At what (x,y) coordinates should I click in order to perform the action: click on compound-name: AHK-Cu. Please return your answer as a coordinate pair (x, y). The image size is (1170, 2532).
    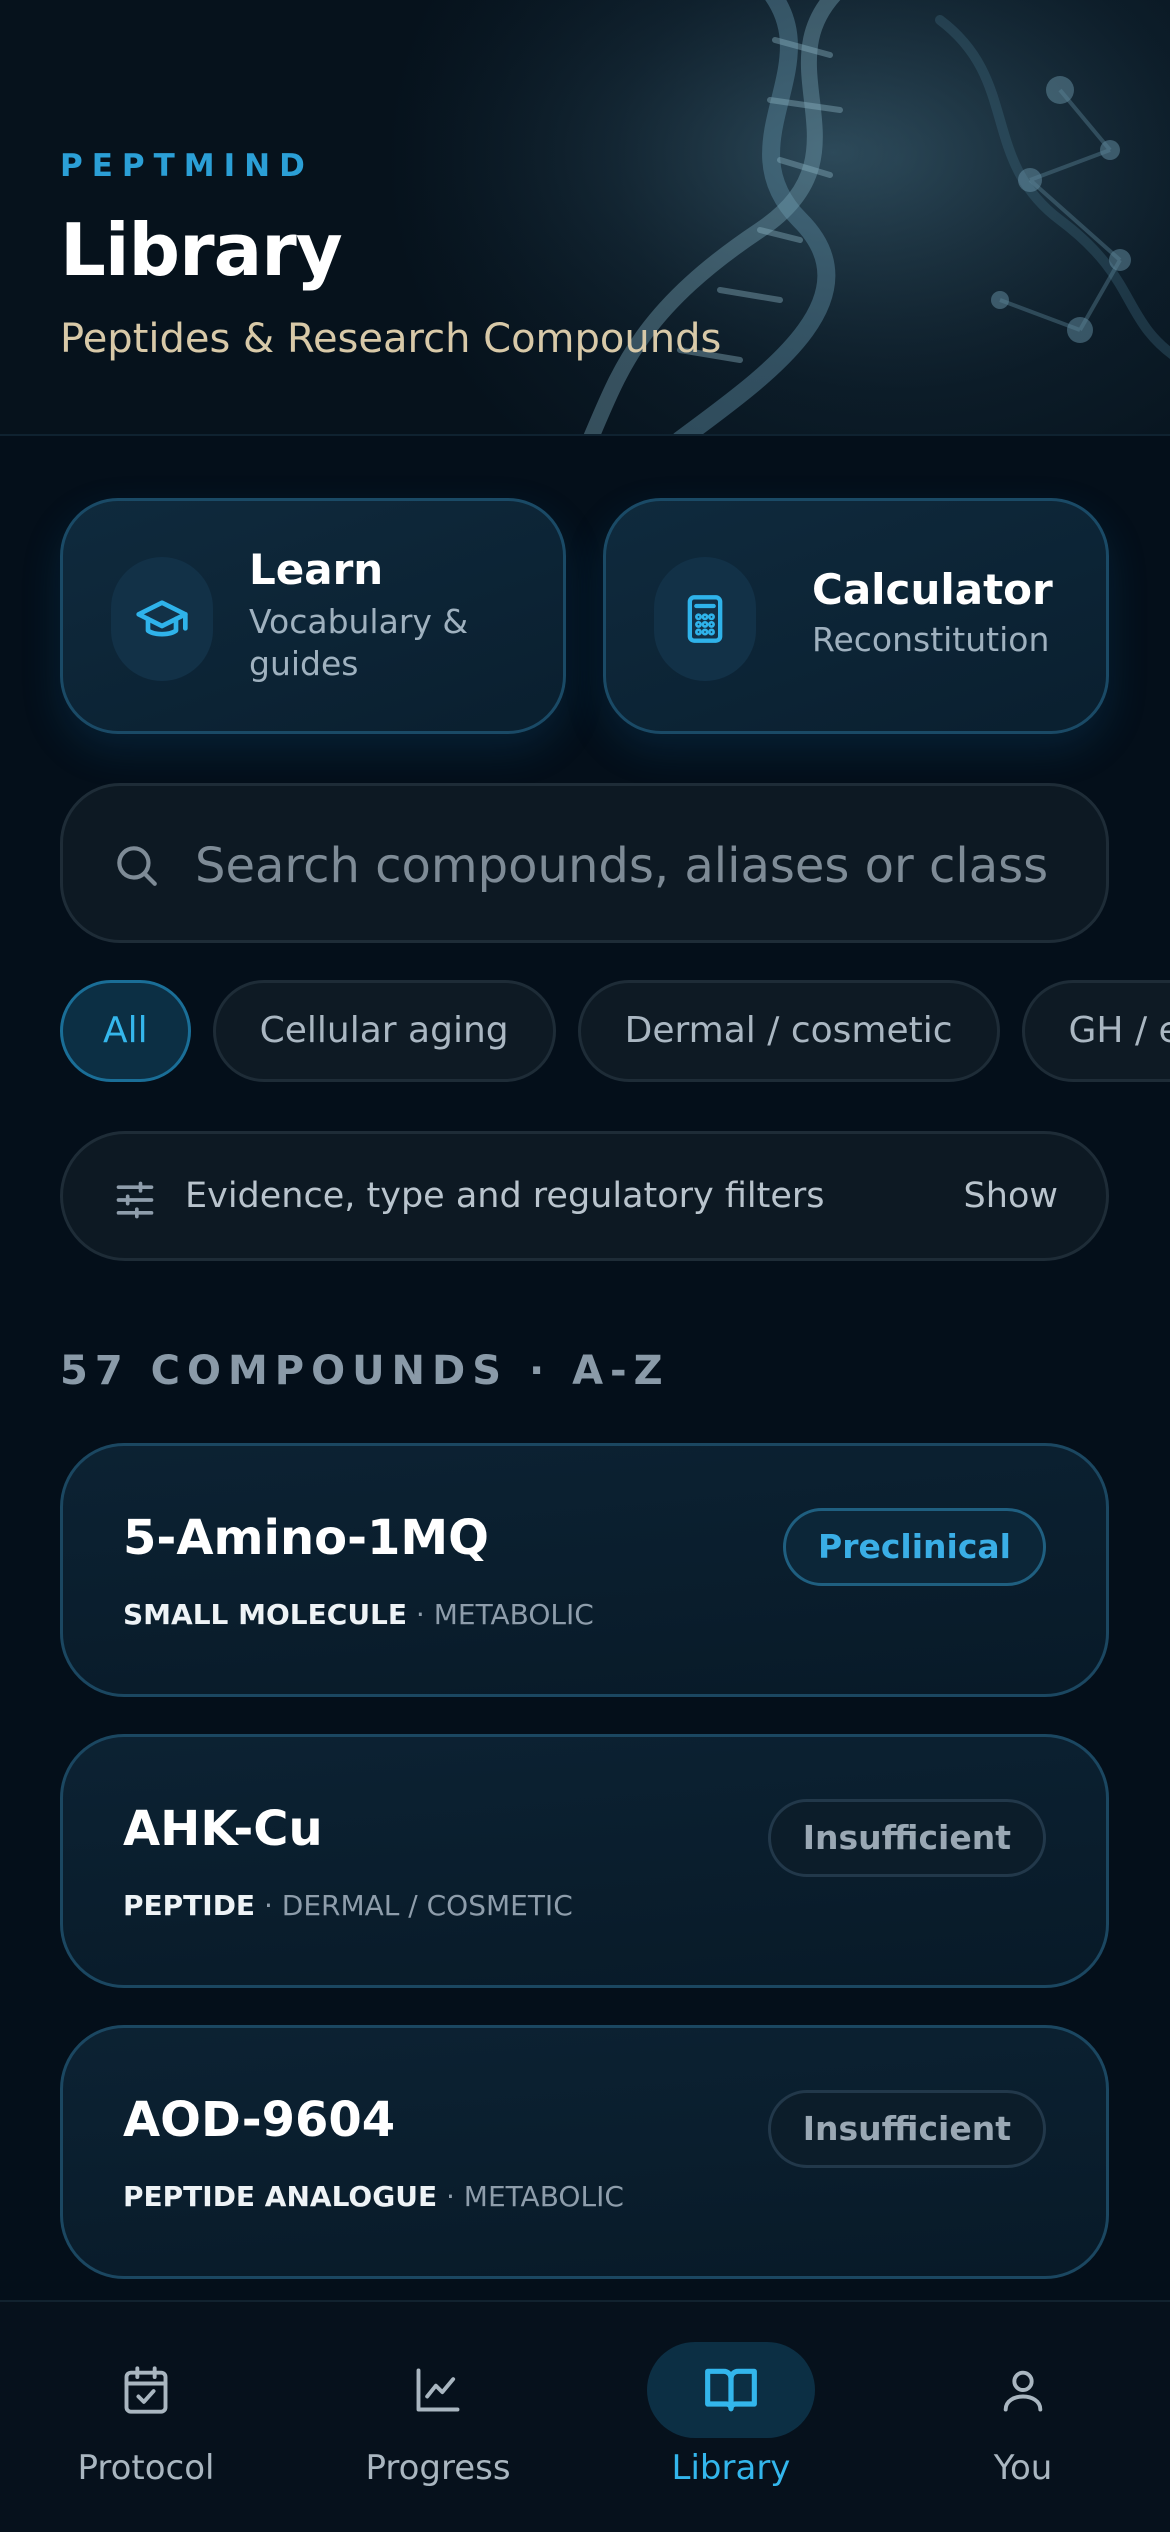
    Looking at the image, I should click on (223, 1829).